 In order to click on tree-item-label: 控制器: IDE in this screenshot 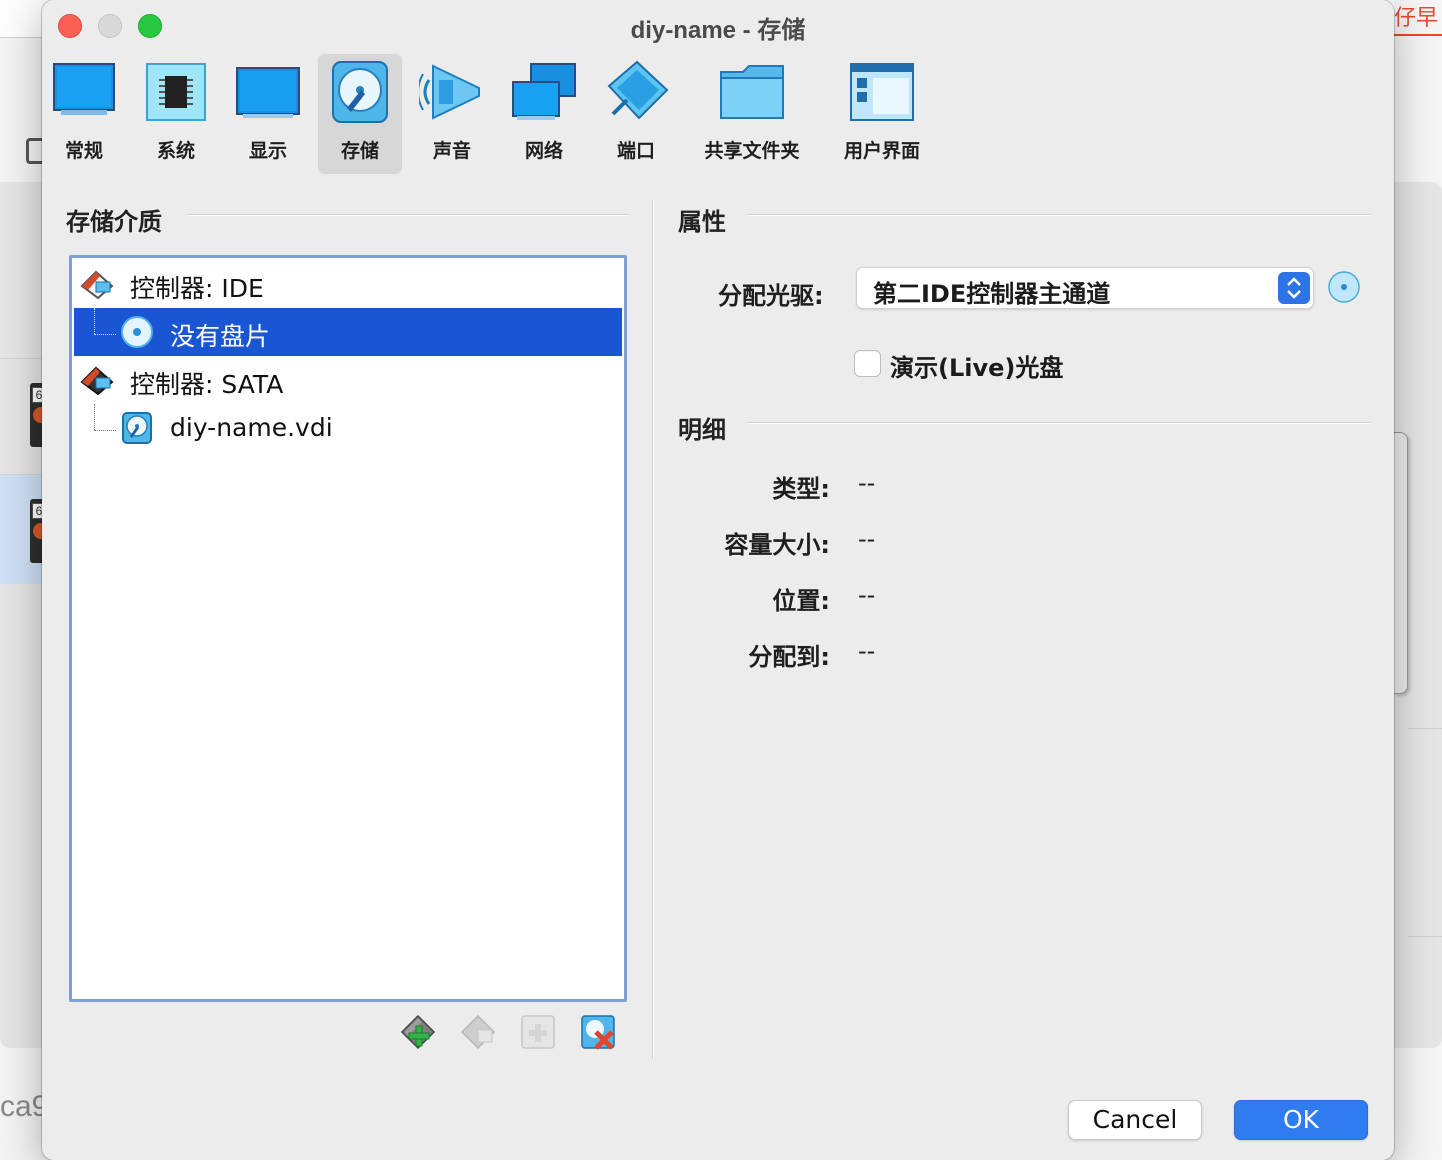, I will do `click(197, 288)`.